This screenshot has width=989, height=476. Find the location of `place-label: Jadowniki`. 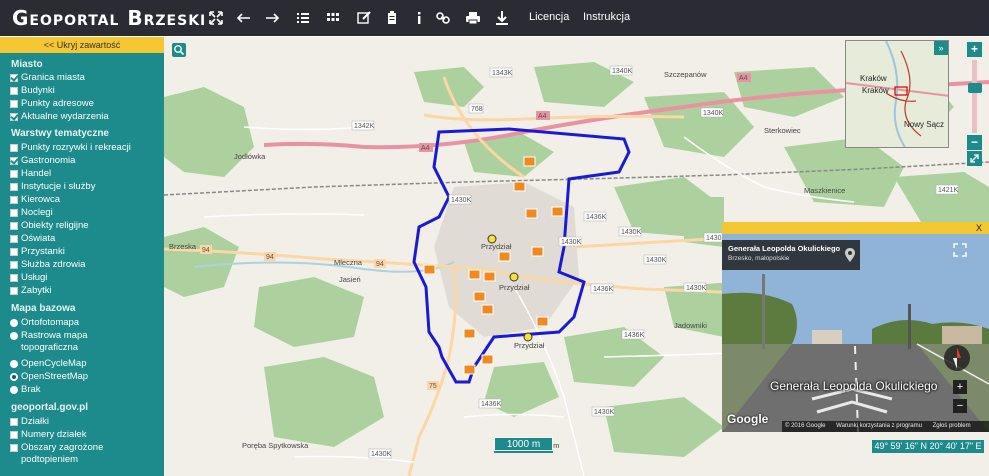

place-label: Jadowniki is located at coordinates (690, 325).